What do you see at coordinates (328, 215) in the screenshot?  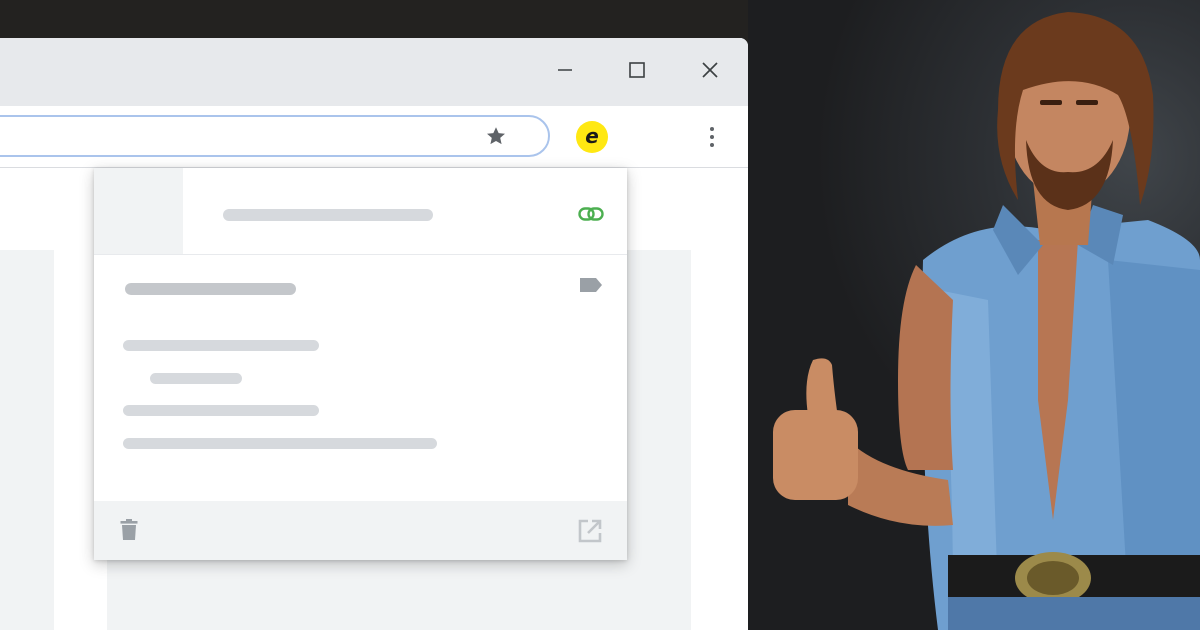 I see `title-placeholder` at bounding box center [328, 215].